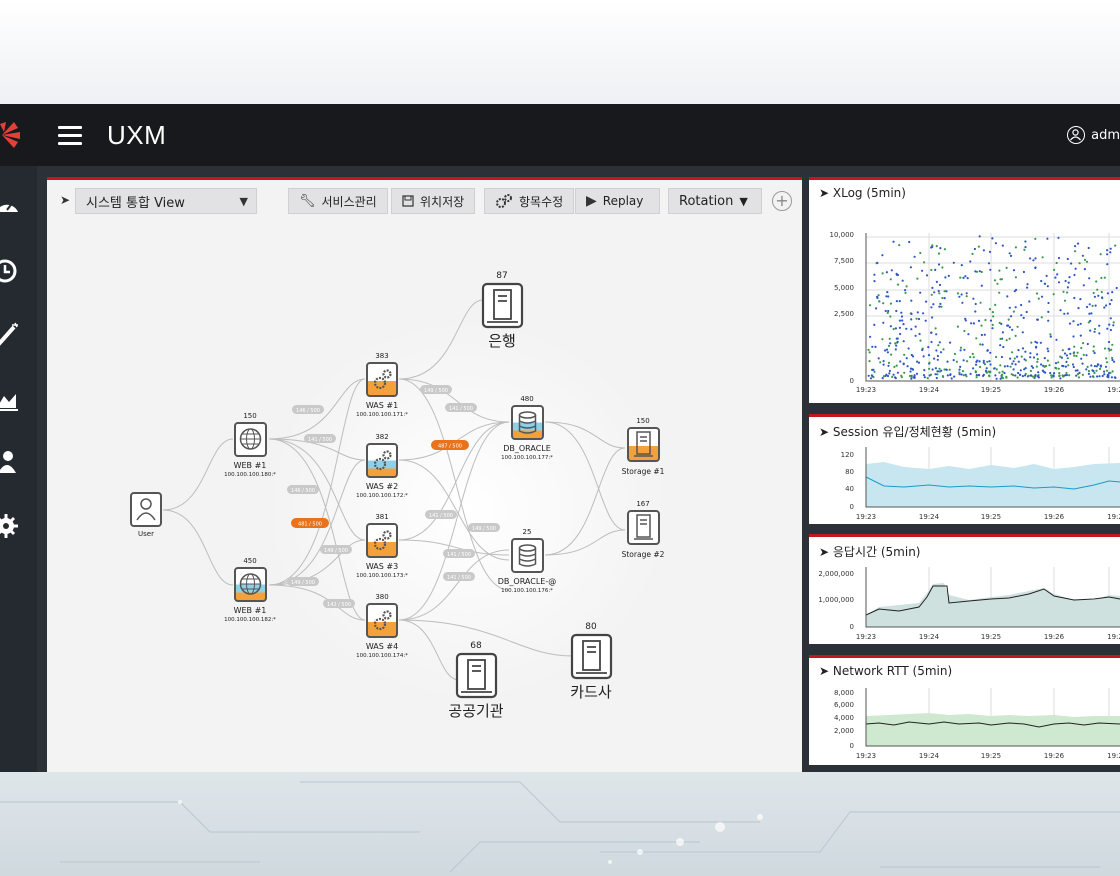 Image resolution: width=1120 pixels, height=876 pixels. Describe the element at coordinates (250, 620) in the screenshot. I see `node-ip: 100.100.100.182:*` at that location.